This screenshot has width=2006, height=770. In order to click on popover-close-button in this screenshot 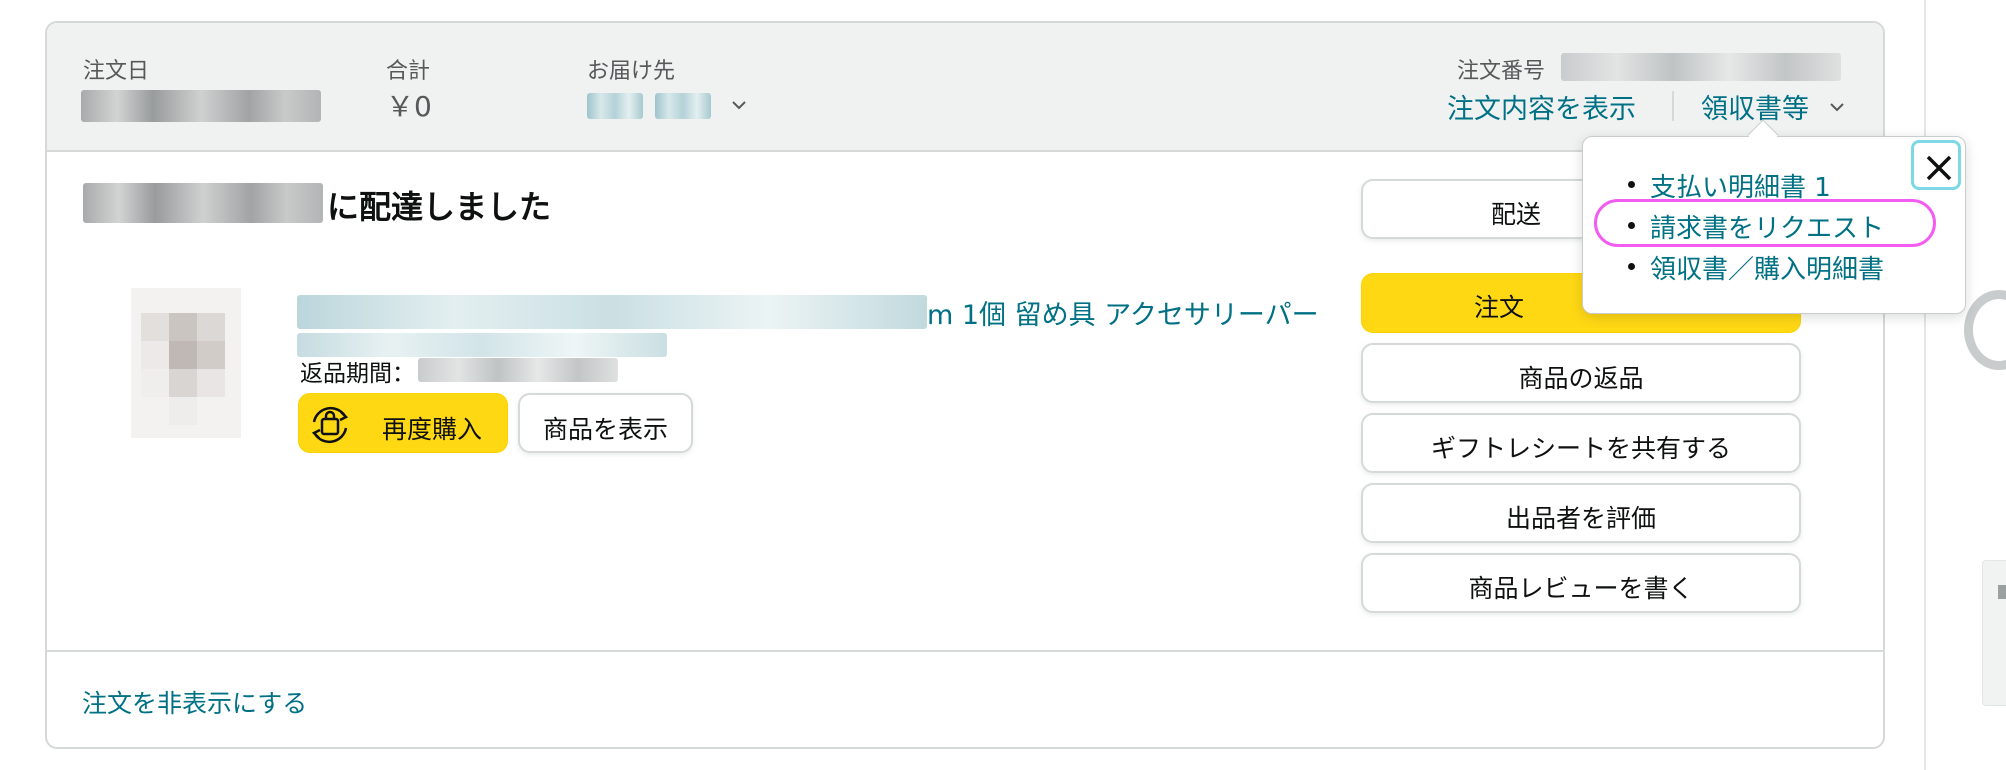, I will do `click(1936, 165)`.